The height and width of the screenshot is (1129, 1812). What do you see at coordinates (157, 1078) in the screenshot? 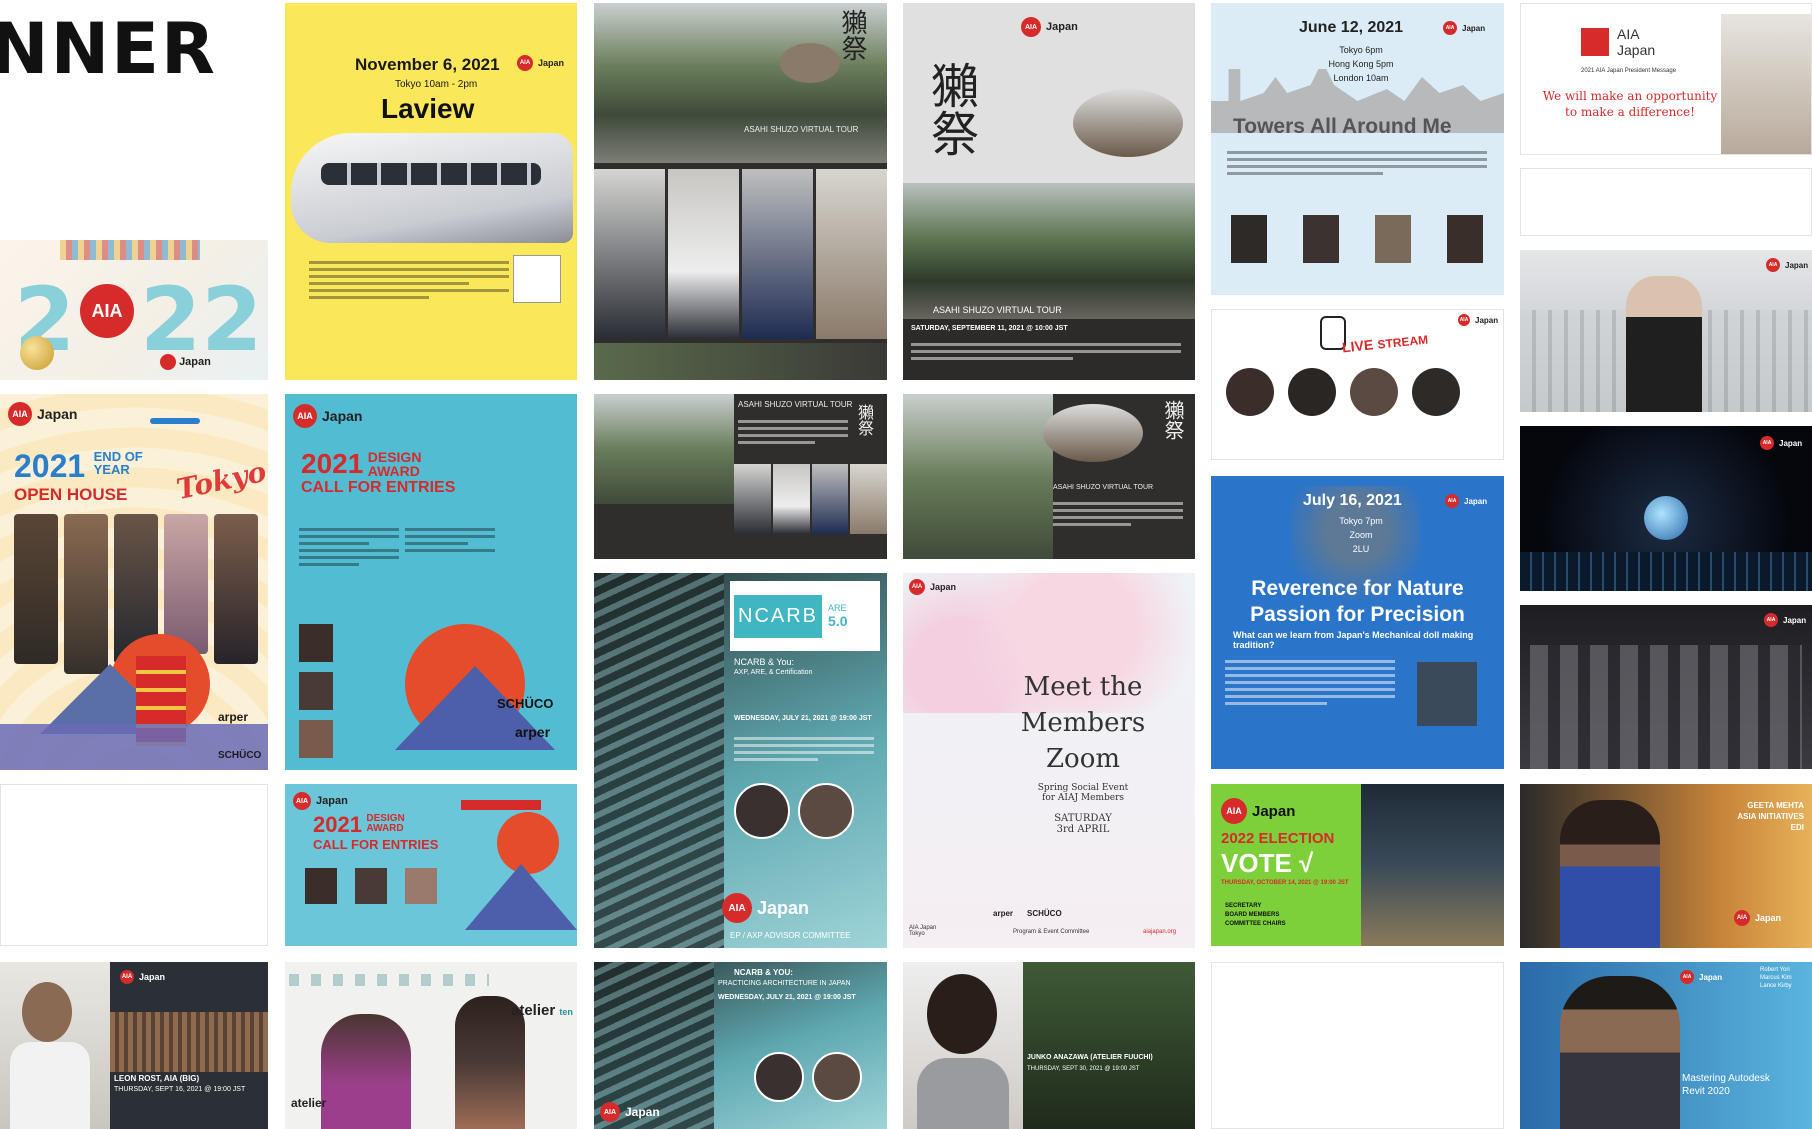
I see `speaker-name: LEON ROST, AIA (BIG)` at bounding box center [157, 1078].